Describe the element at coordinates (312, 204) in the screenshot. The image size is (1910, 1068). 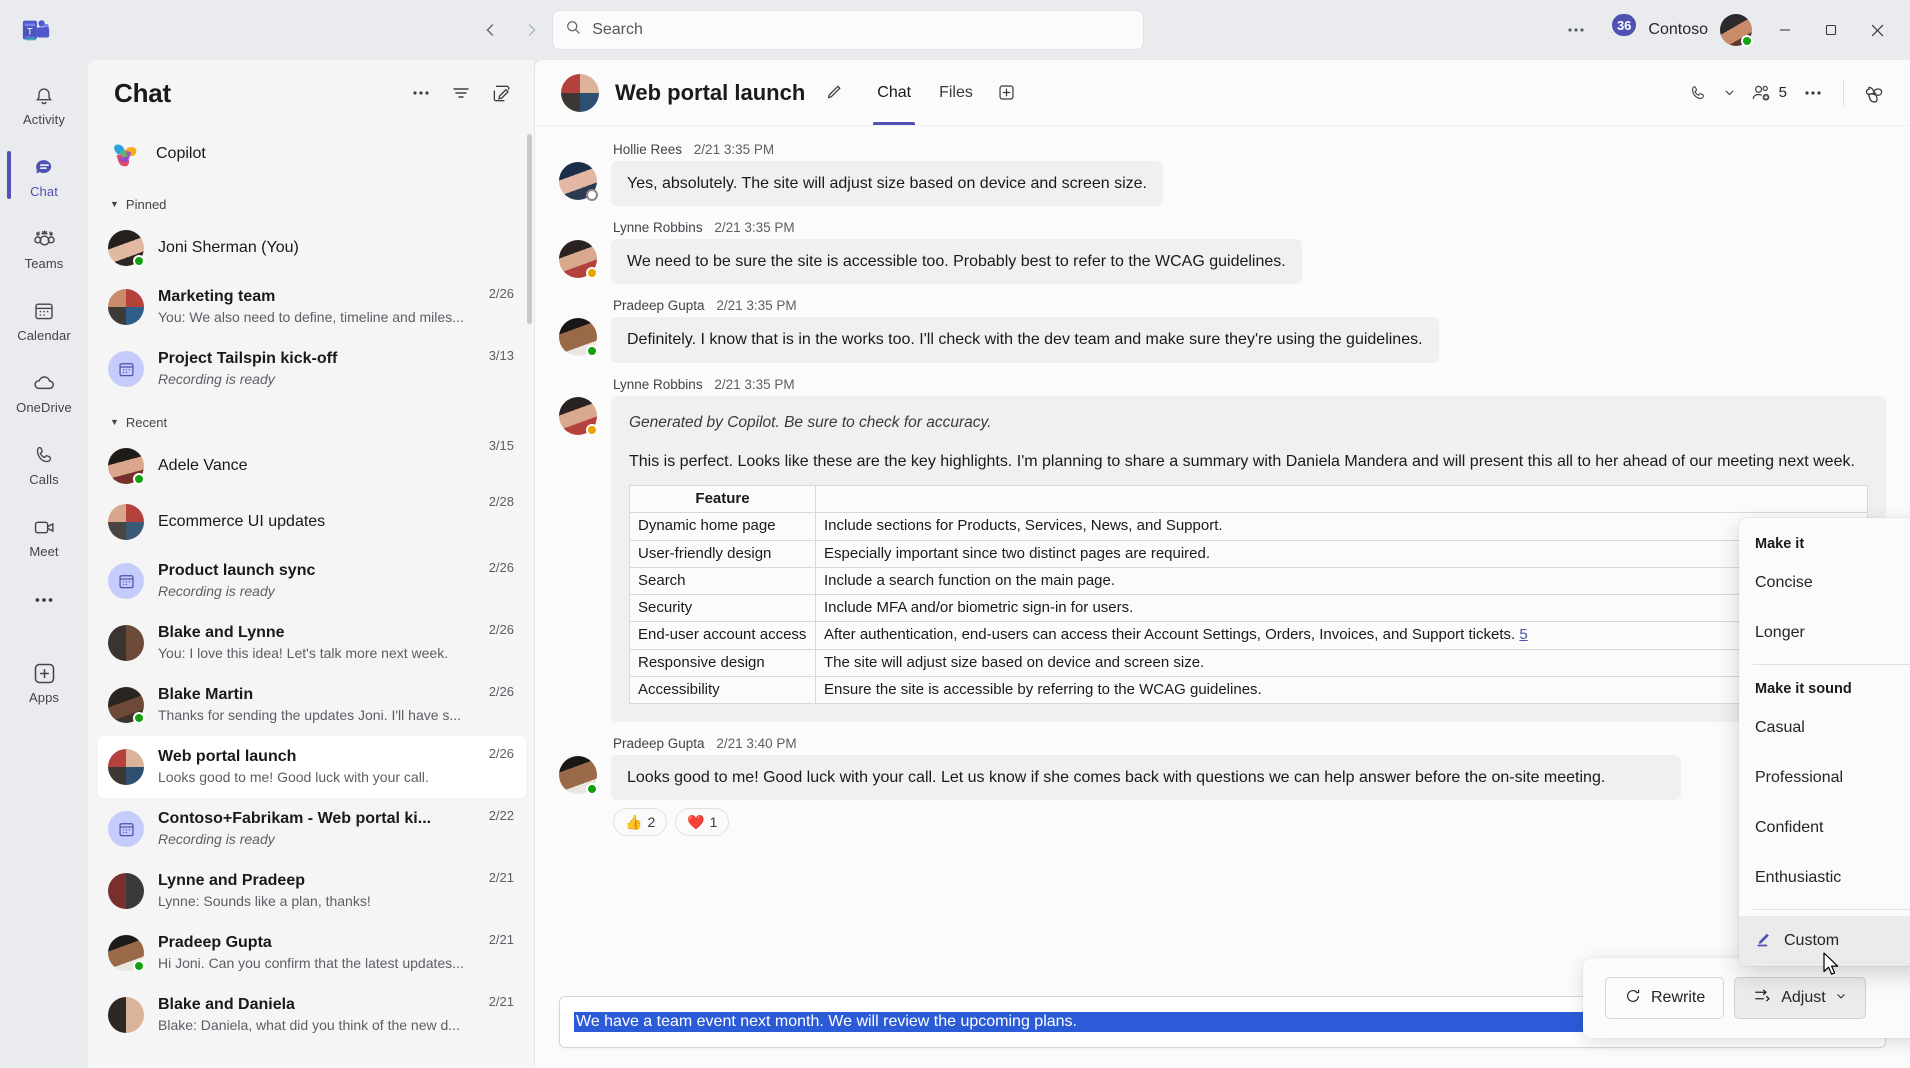
I see `chat-group-header-pinned: ▼ Pinned` at that location.